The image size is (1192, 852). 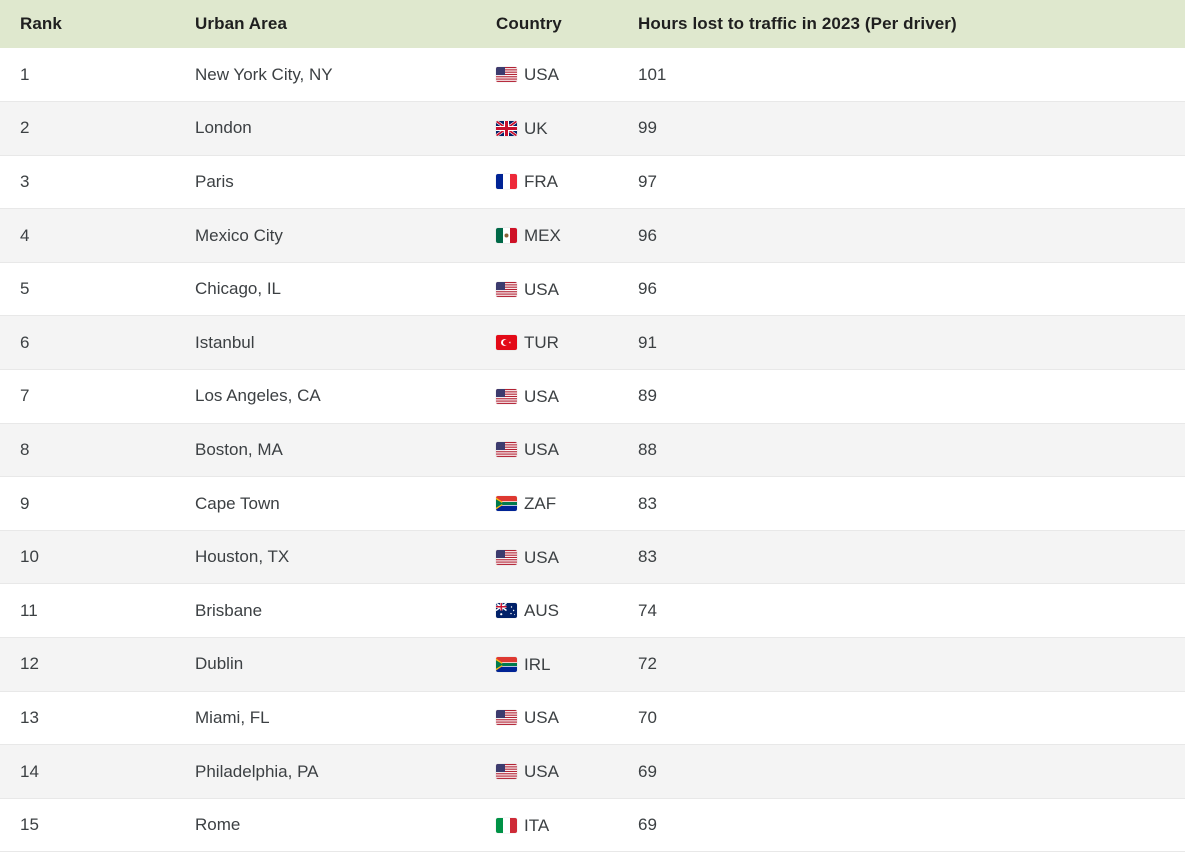 I want to click on country-code-label: UK, so click(x=536, y=128).